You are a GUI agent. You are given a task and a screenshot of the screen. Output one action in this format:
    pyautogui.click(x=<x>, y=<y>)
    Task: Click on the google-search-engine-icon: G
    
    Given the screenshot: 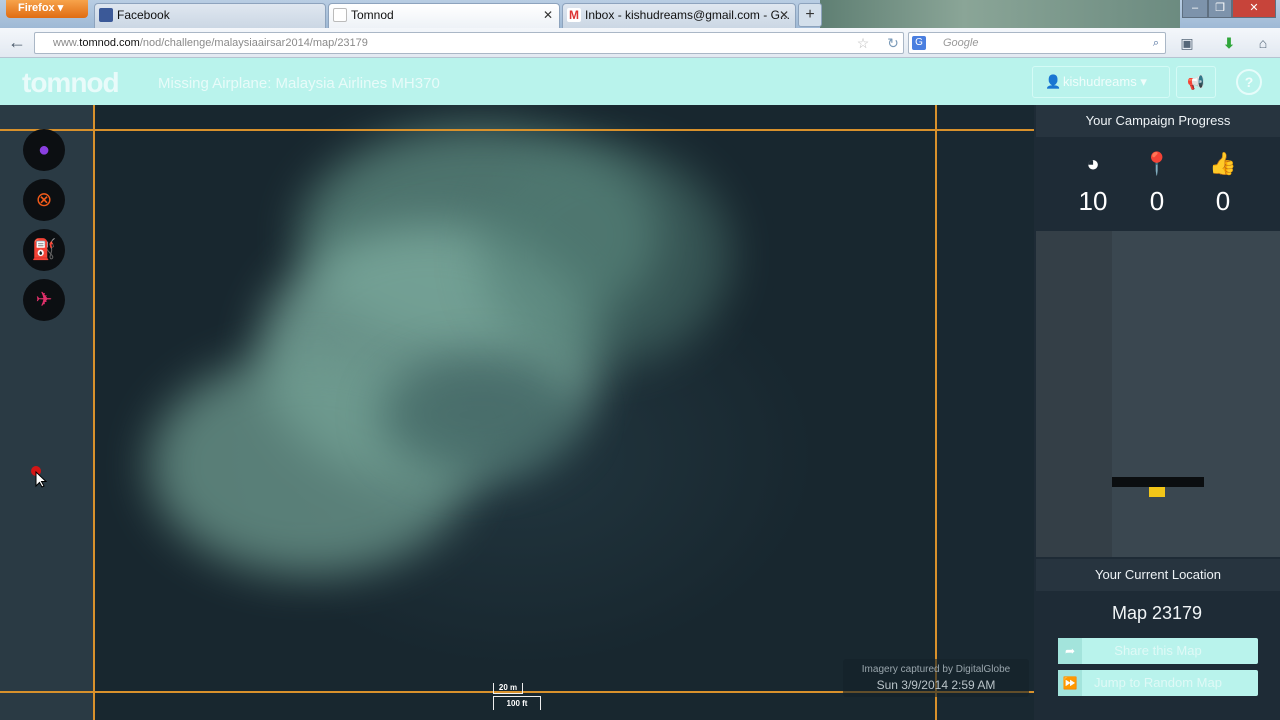 What is the action you would take?
    pyautogui.click(x=919, y=43)
    